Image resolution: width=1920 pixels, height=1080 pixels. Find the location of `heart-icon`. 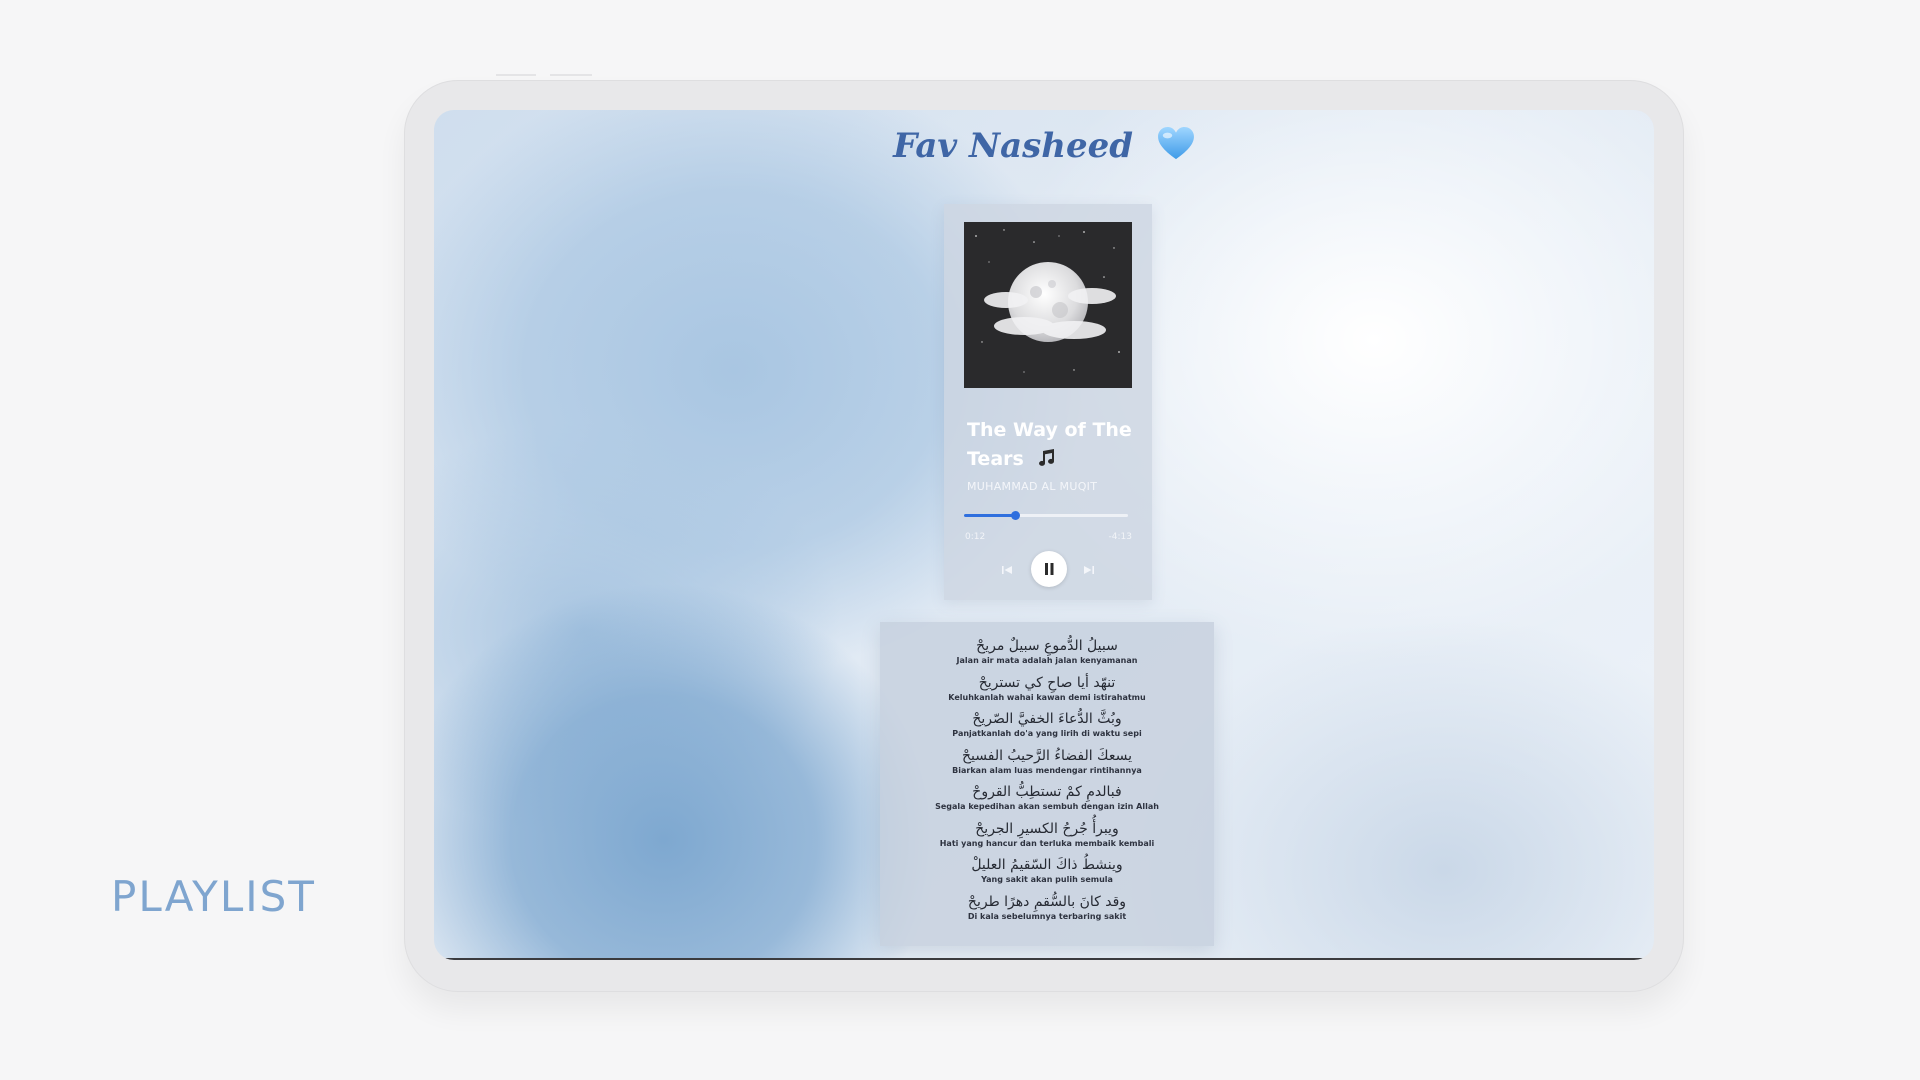

heart-icon is located at coordinates (1175, 143).